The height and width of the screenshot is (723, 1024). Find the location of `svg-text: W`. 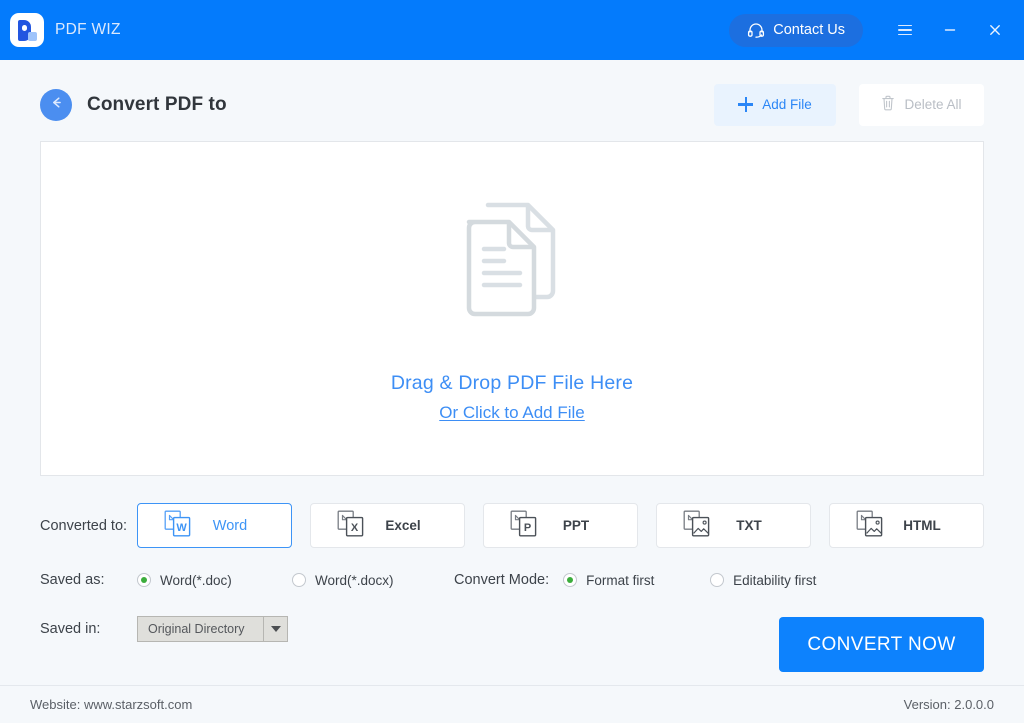

svg-text: W is located at coordinates (181, 528).